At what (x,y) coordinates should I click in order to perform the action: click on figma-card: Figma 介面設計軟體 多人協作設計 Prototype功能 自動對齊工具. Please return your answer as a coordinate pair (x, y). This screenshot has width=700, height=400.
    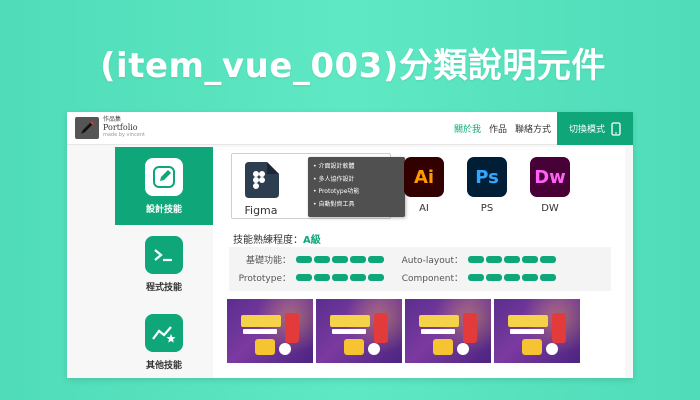
    Looking at the image, I should click on (318, 186).